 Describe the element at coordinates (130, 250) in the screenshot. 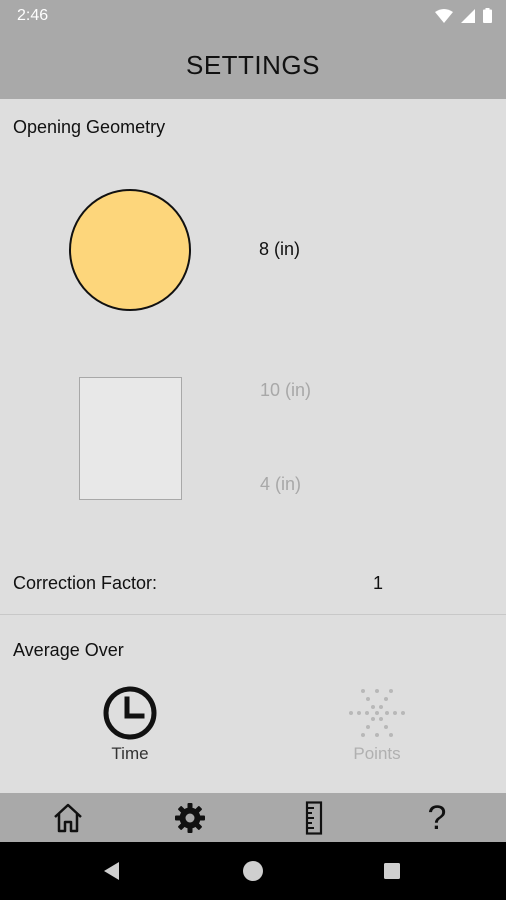

I see `circle-opening-option` at that location.